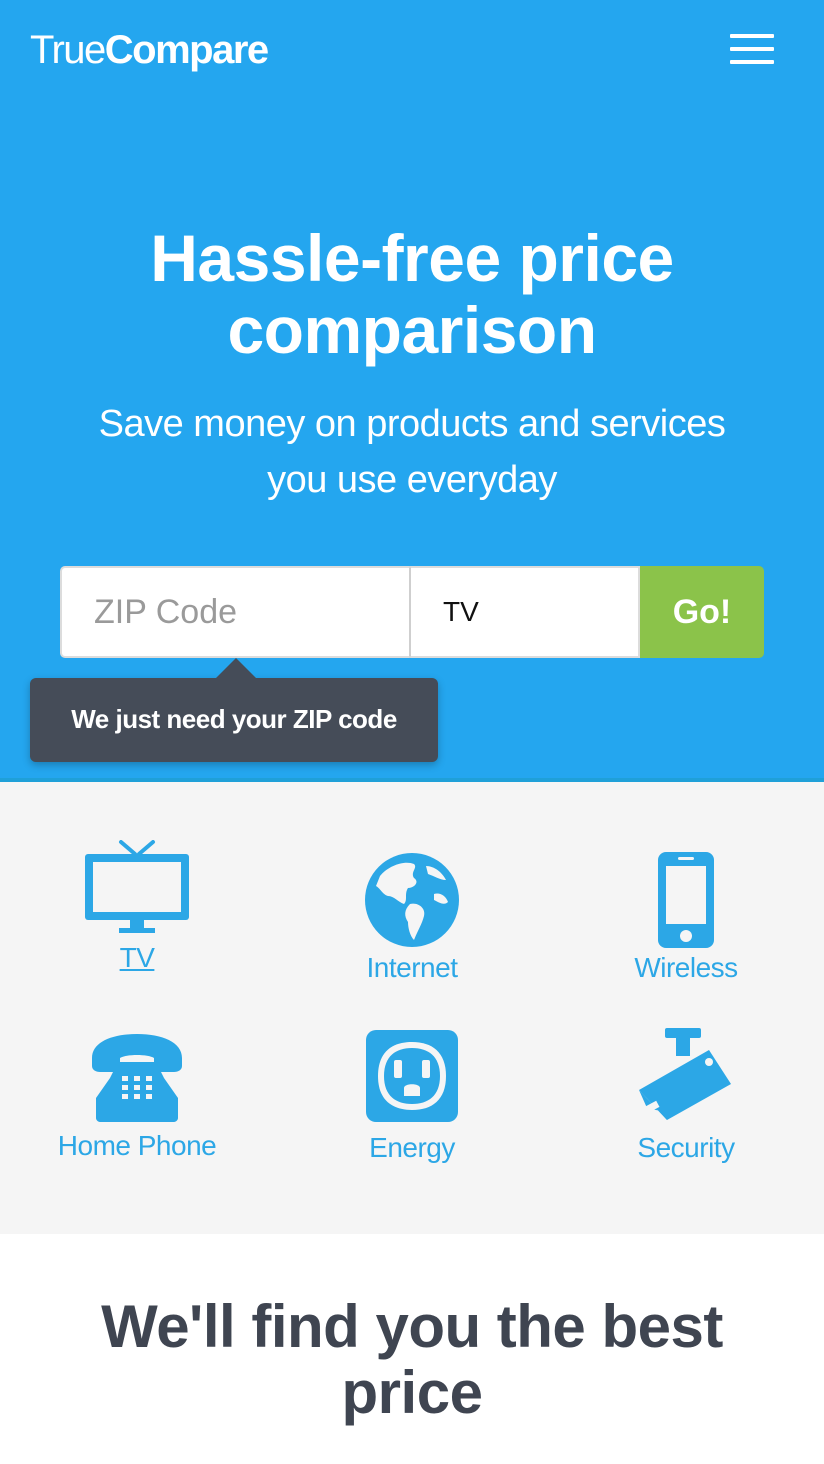 The width and height of the screenshot is (824, 1464). What do you see at coordinates (685, 1074) in the screenshot?
I see `security-camera-icon` at bounding box center [685, 1074].